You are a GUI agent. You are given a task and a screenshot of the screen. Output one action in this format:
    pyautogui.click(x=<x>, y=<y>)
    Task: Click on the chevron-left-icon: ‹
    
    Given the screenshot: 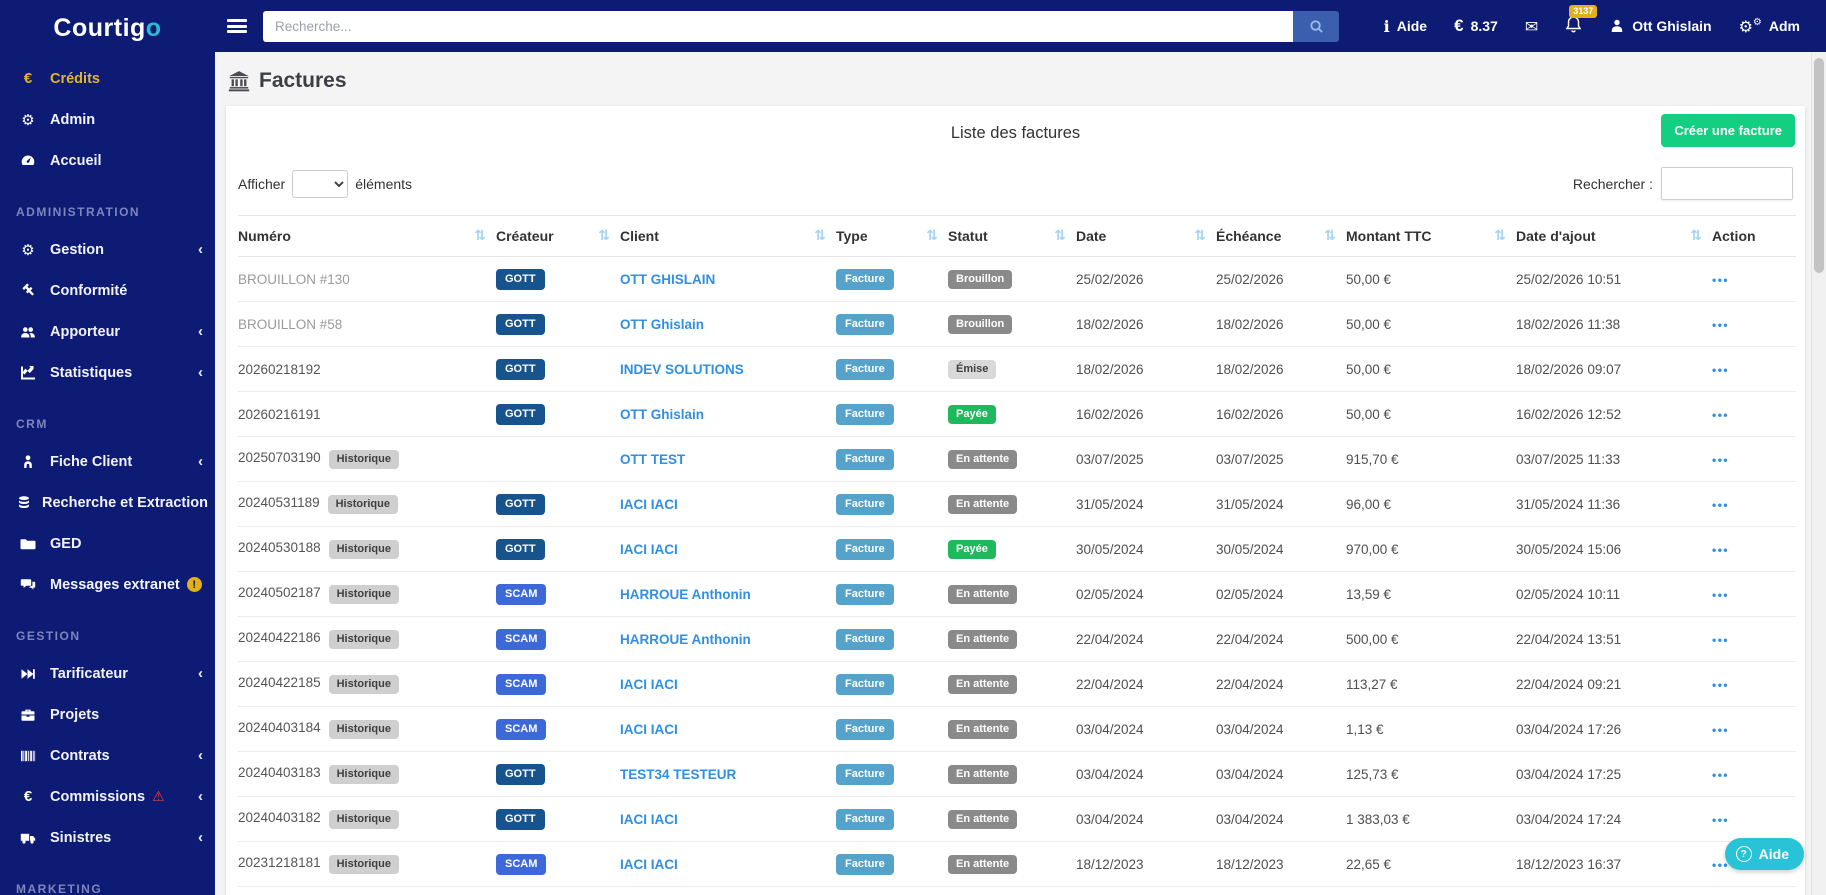 What is the action you would take?
    pyautogui.click(x=200, y=249)
    